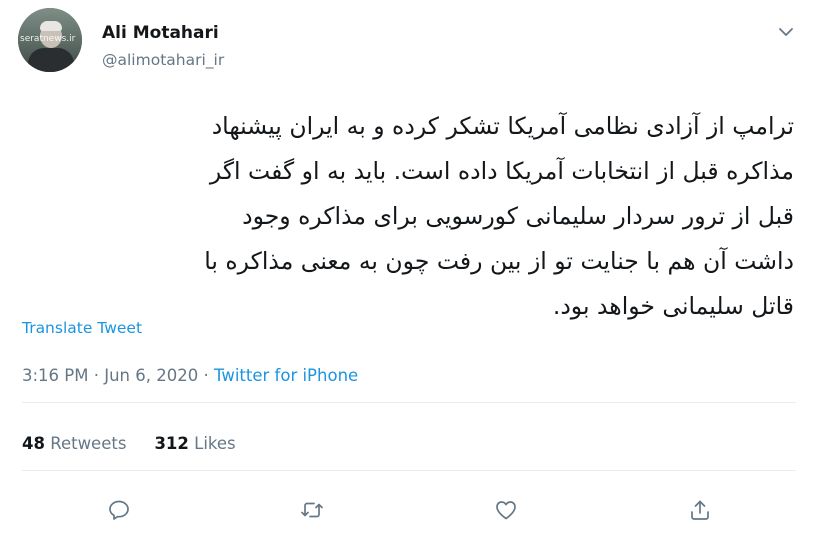 Image resolution: width=816 pixels, height=542 pixels. What do you see at coordinates (286, 375) in the screenshot?
I see `tweet-source-link: Twitter for iPhone` at bounding box center [286, 375].